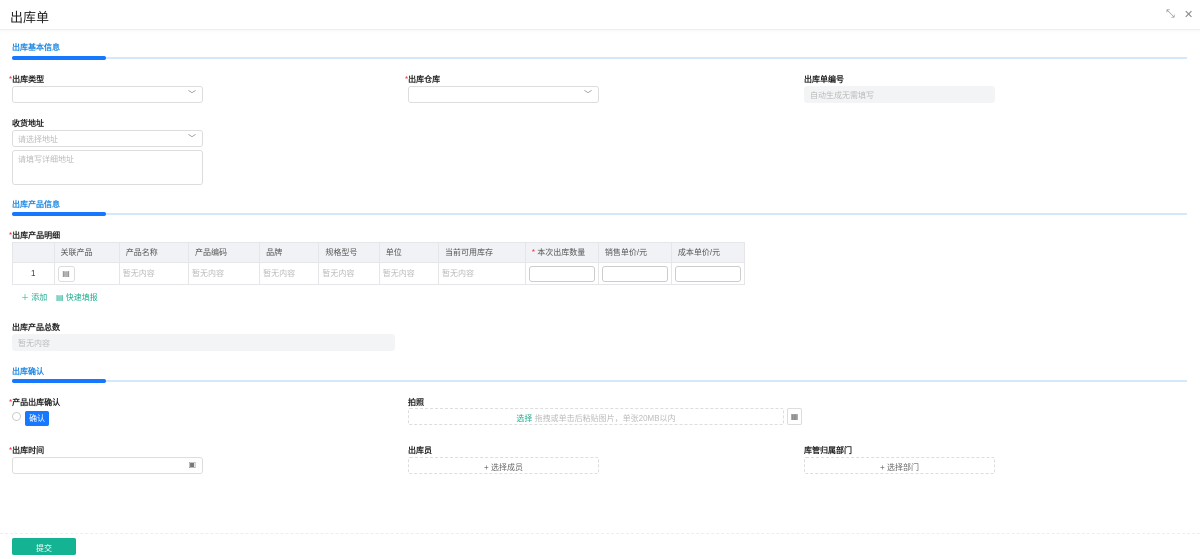 The image size is (1200, 559). Describe the element at coordinates (794, 416) in the screenshot. I see `qrcode-icon: ▦` at that location.